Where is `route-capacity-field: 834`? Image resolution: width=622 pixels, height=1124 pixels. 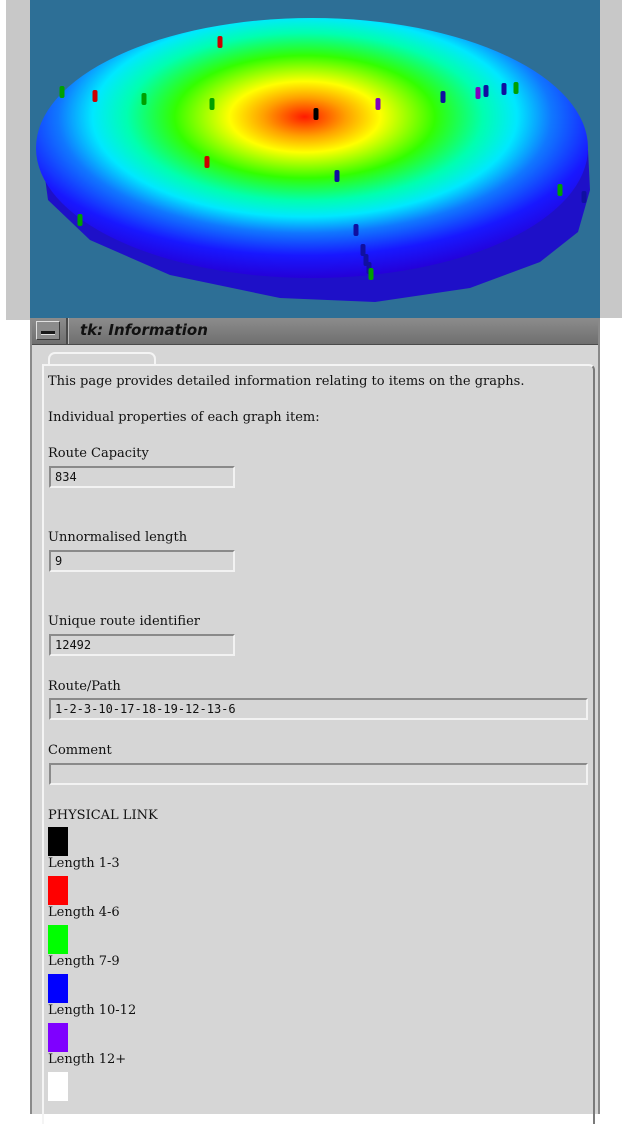 route-capacity-field: 834 is located at coordinates (142, 477).